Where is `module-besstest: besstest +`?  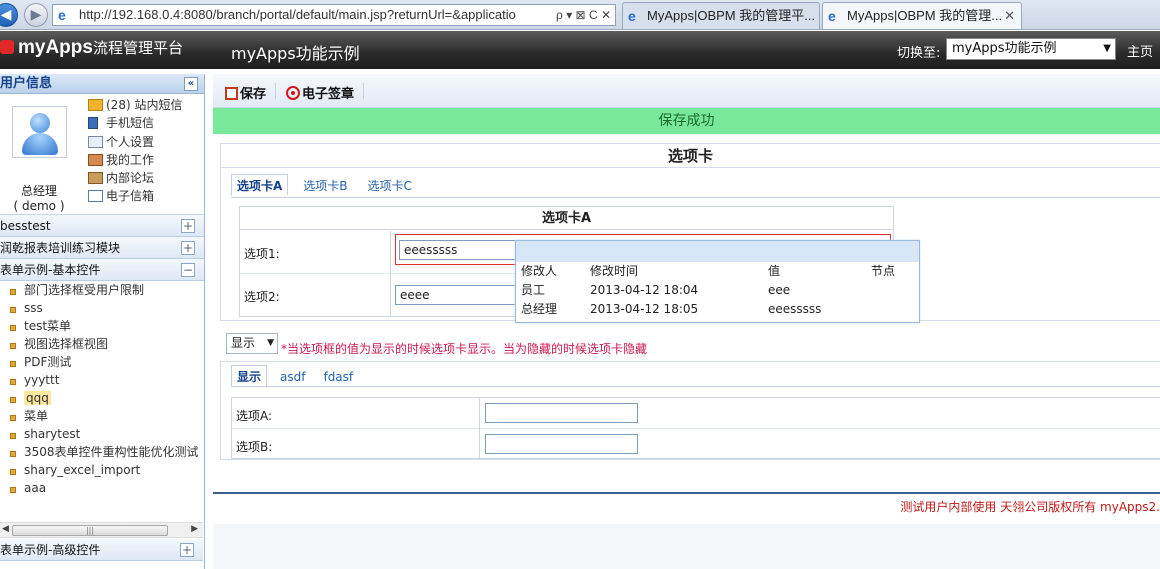
module-besstest: besstest + is located at coordinates (102, 226).